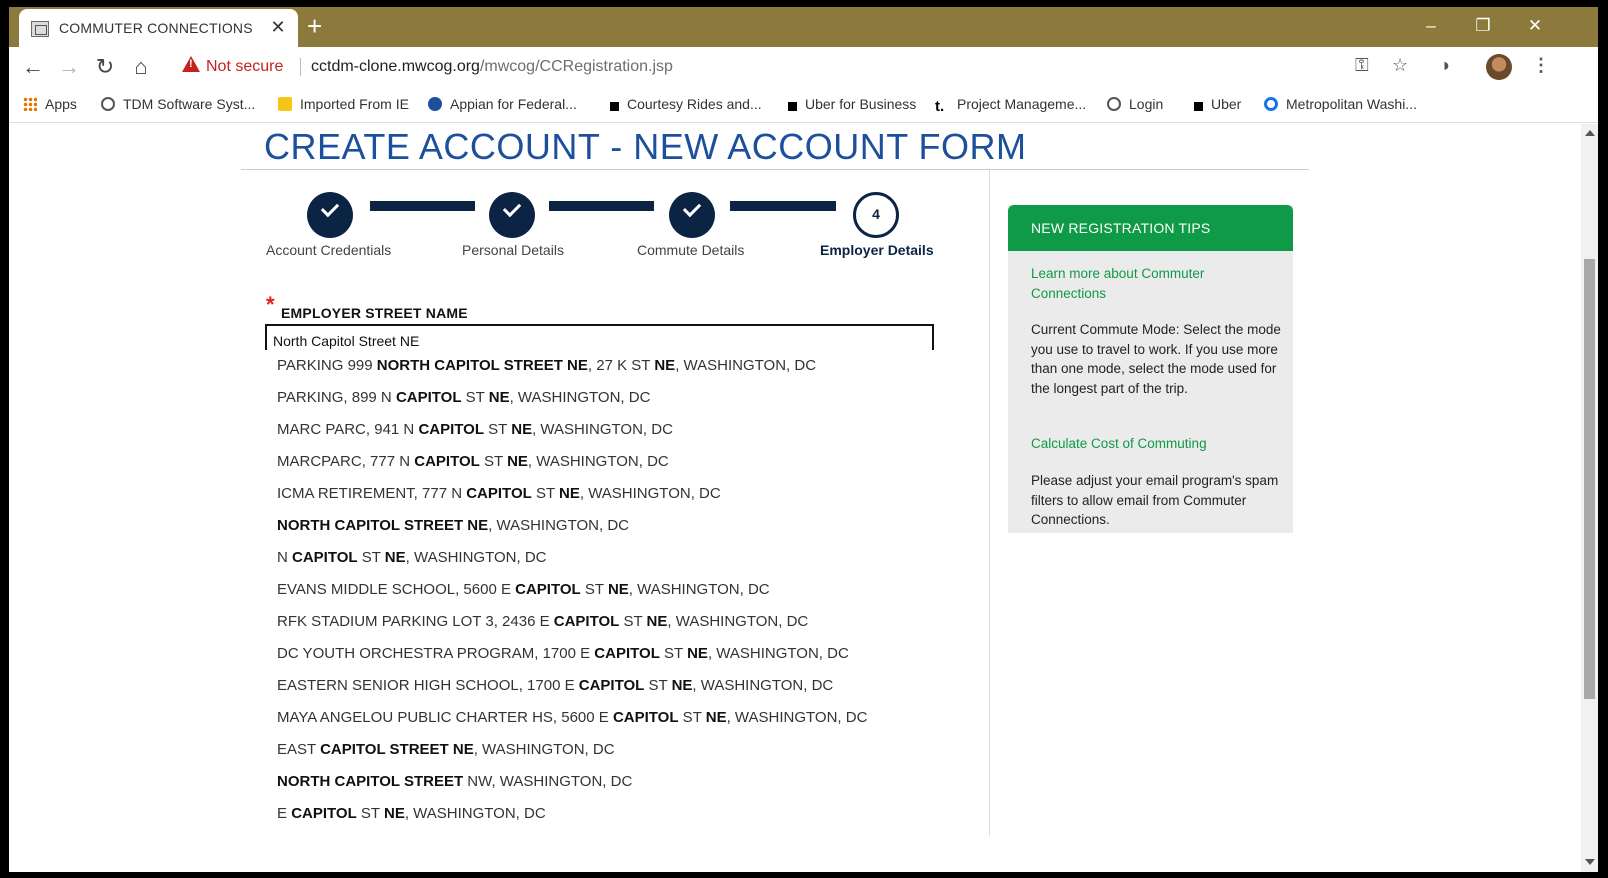  What do you see at coordinates (599, 782) in the screenshot?
I see `autocomplete-option: NORTH CAPITOL STREET NW, WASHINGTON, DC` at bounding box center [599, 782].